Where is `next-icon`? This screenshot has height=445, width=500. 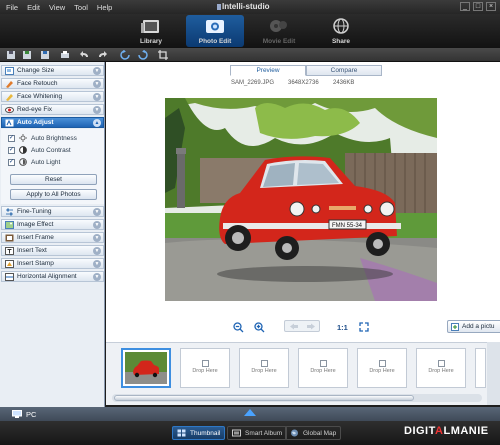
next-icon is located at coordinates (311, 326).